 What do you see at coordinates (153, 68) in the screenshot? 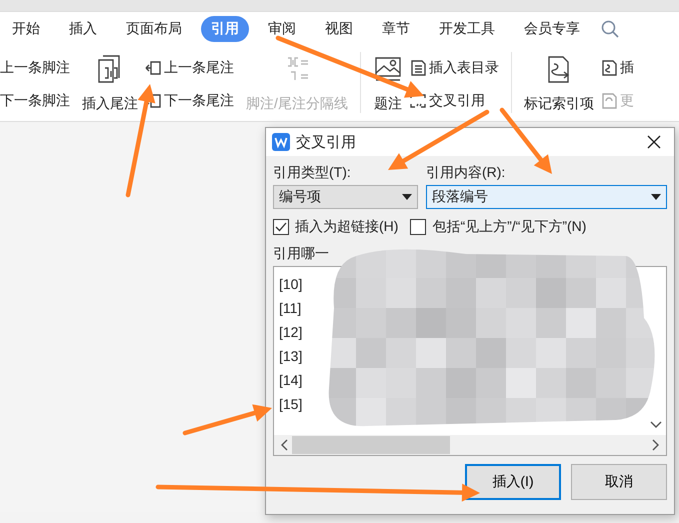
I see `page-arrow-icon` at bounding box center [153, 68].